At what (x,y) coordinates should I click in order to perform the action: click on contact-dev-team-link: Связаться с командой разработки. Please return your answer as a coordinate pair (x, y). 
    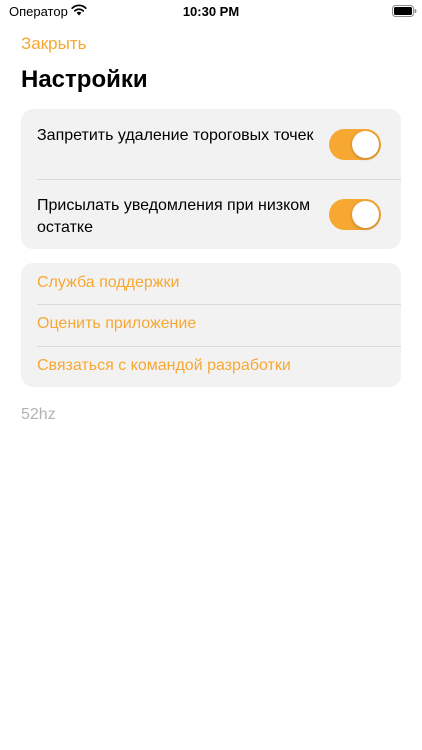
    Looking at the image, I should click on (211, 366).